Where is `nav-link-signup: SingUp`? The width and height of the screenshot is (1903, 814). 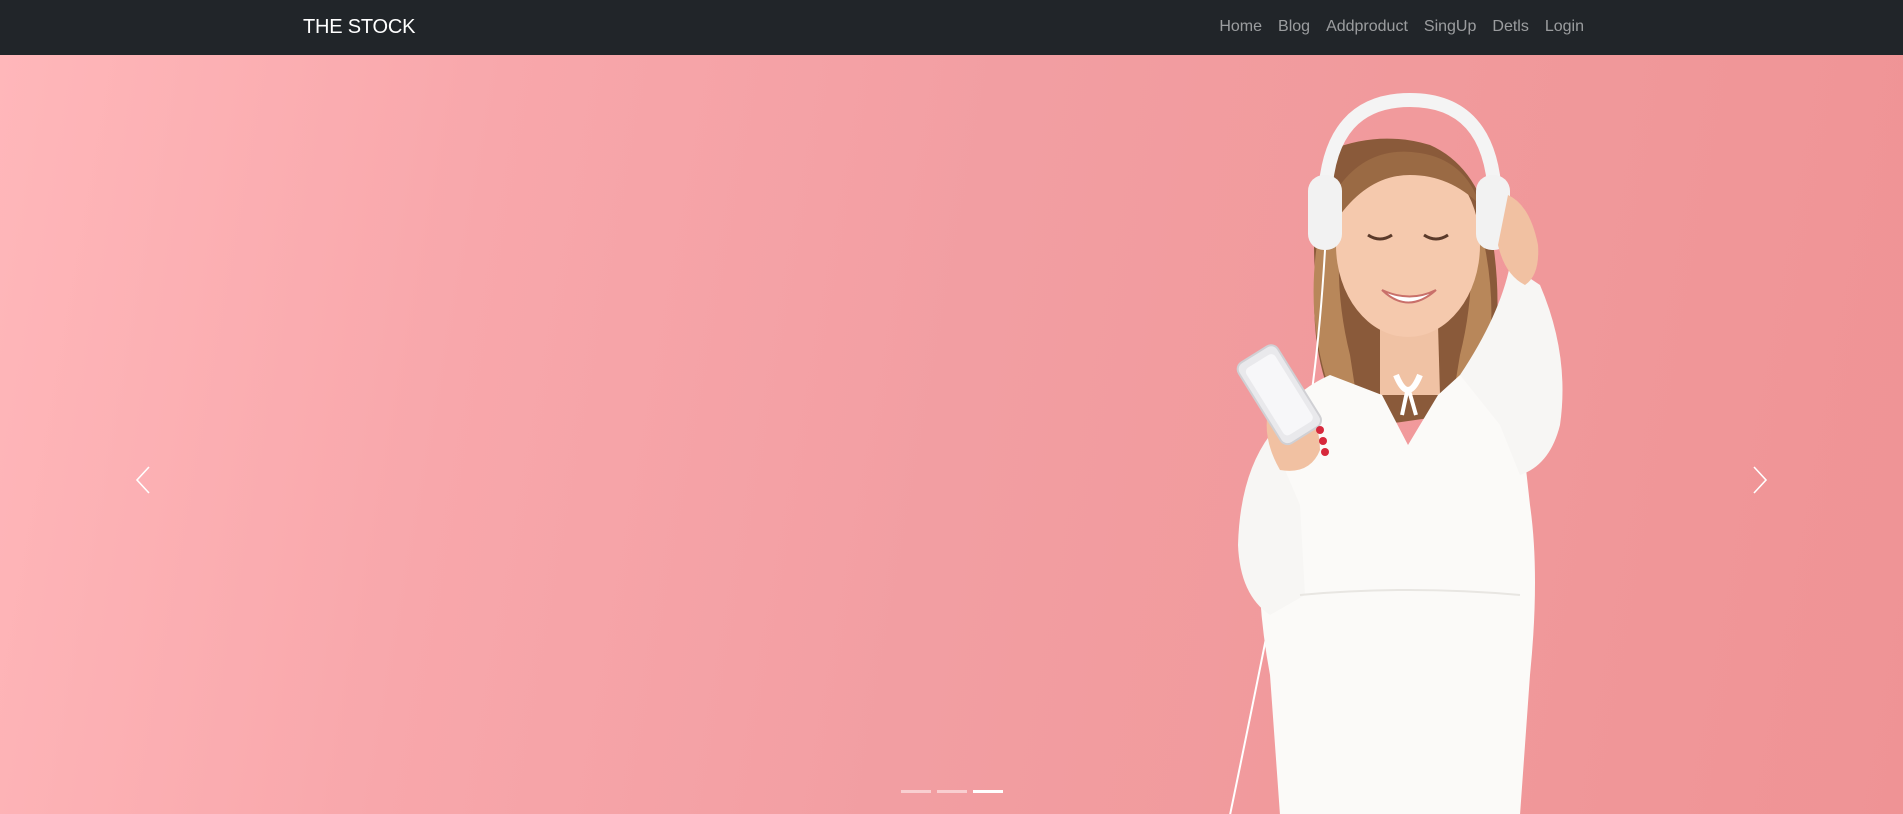 nav-link-signup: SingUp is located at coordinates (1450, 27).